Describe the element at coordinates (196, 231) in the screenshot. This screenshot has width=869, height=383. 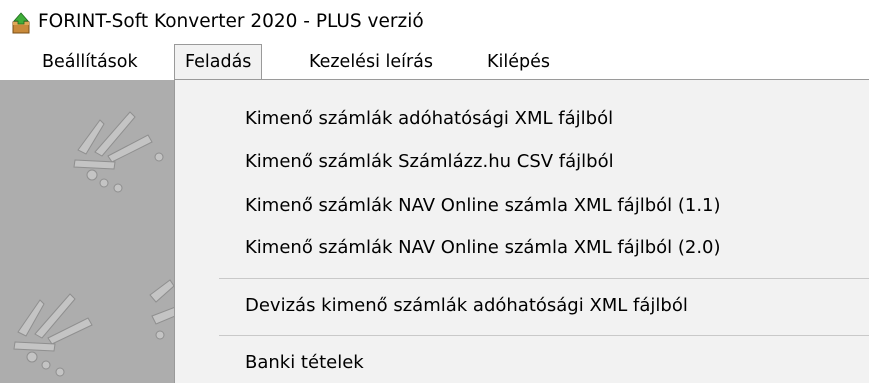
I see `menu-icon-gutter` at that location.